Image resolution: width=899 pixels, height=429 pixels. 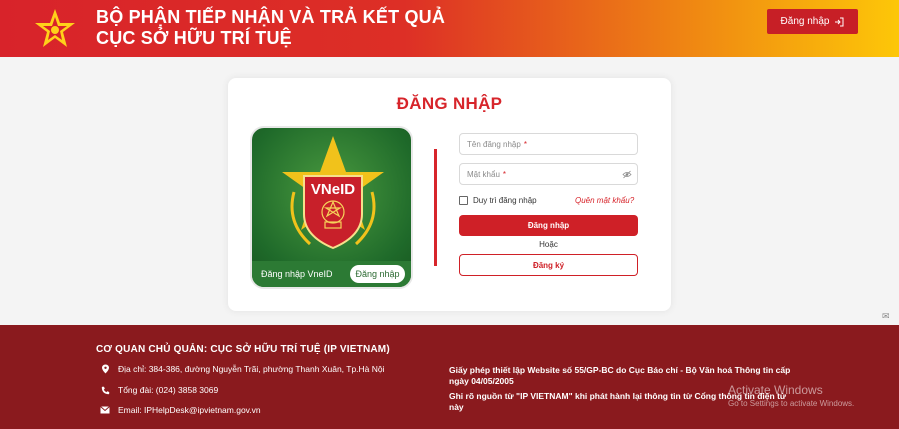 I want to click on floating-widget-icon: ✉, so click(x=888, y=317).